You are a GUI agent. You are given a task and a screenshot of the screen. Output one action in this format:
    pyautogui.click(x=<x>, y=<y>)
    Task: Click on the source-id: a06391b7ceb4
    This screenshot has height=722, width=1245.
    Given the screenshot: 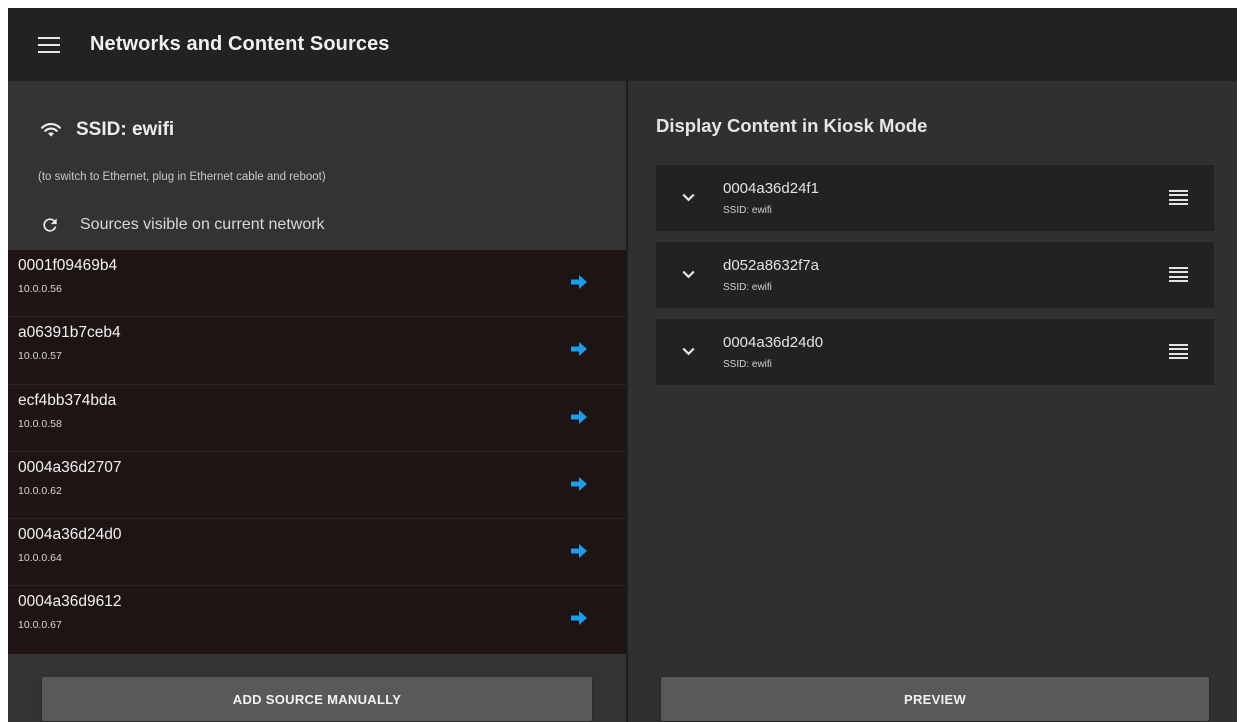 What is the action you would take?
    pyautogui.click(x=69, y=333)
    